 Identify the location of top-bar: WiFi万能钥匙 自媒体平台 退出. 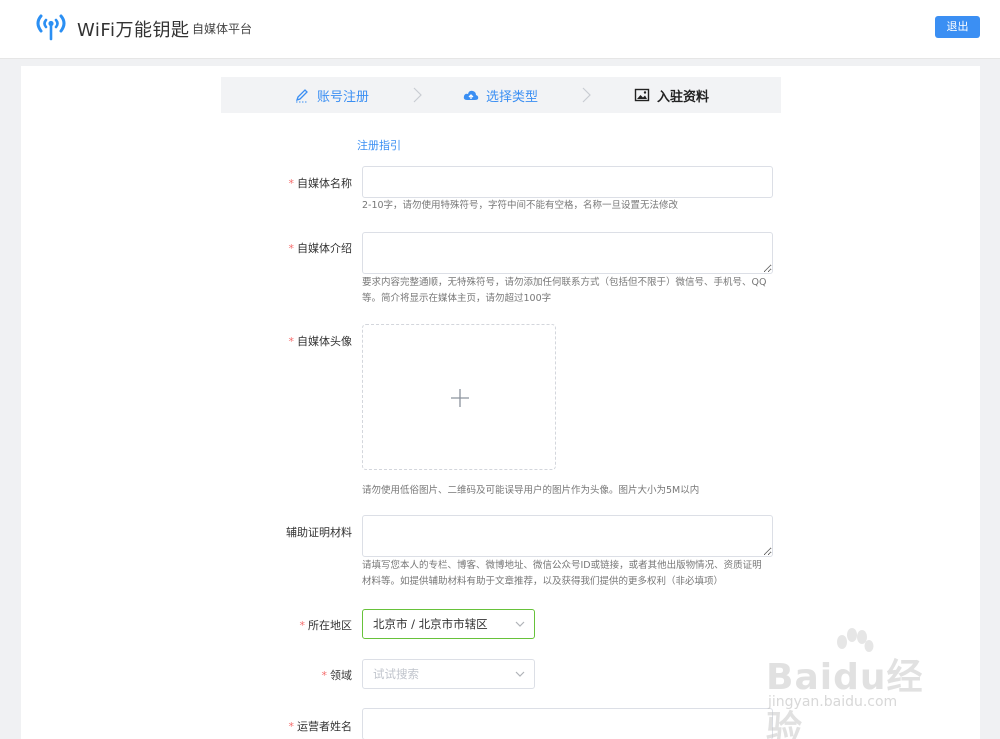
(500, 29).